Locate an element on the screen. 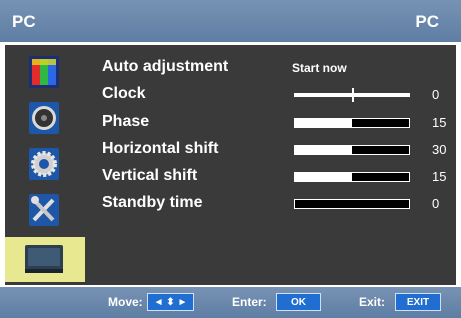 This screenshot has width=461, height=318. sidebar-item-sound is located at coordinates (45, 119).